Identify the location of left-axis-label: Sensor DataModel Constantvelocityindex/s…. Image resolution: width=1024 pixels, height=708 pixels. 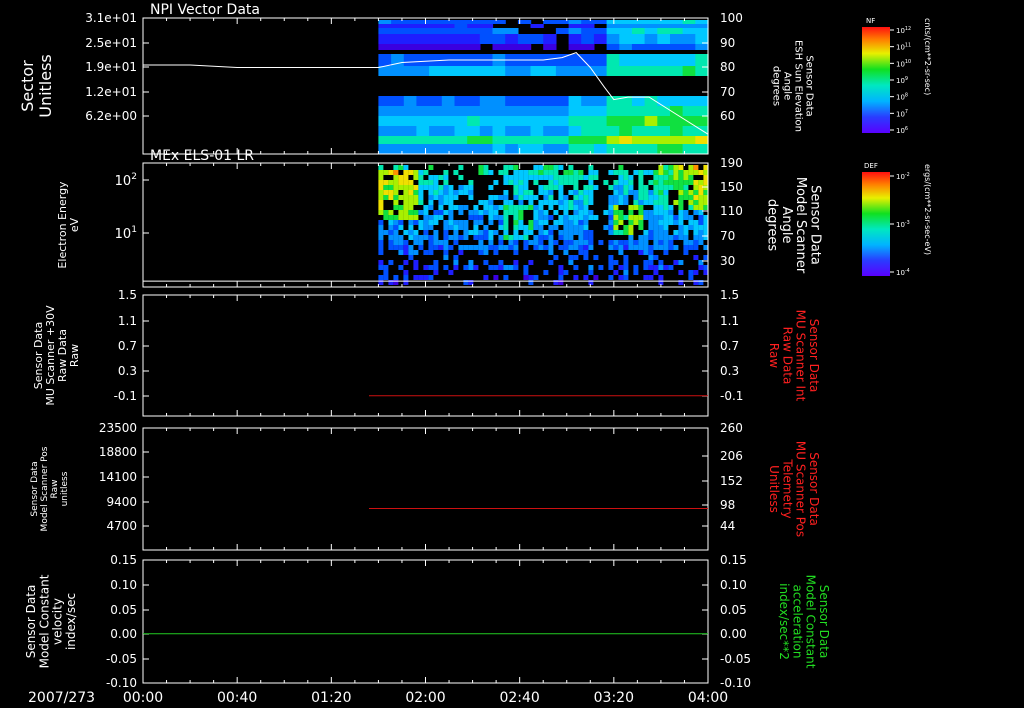
(51, 621).